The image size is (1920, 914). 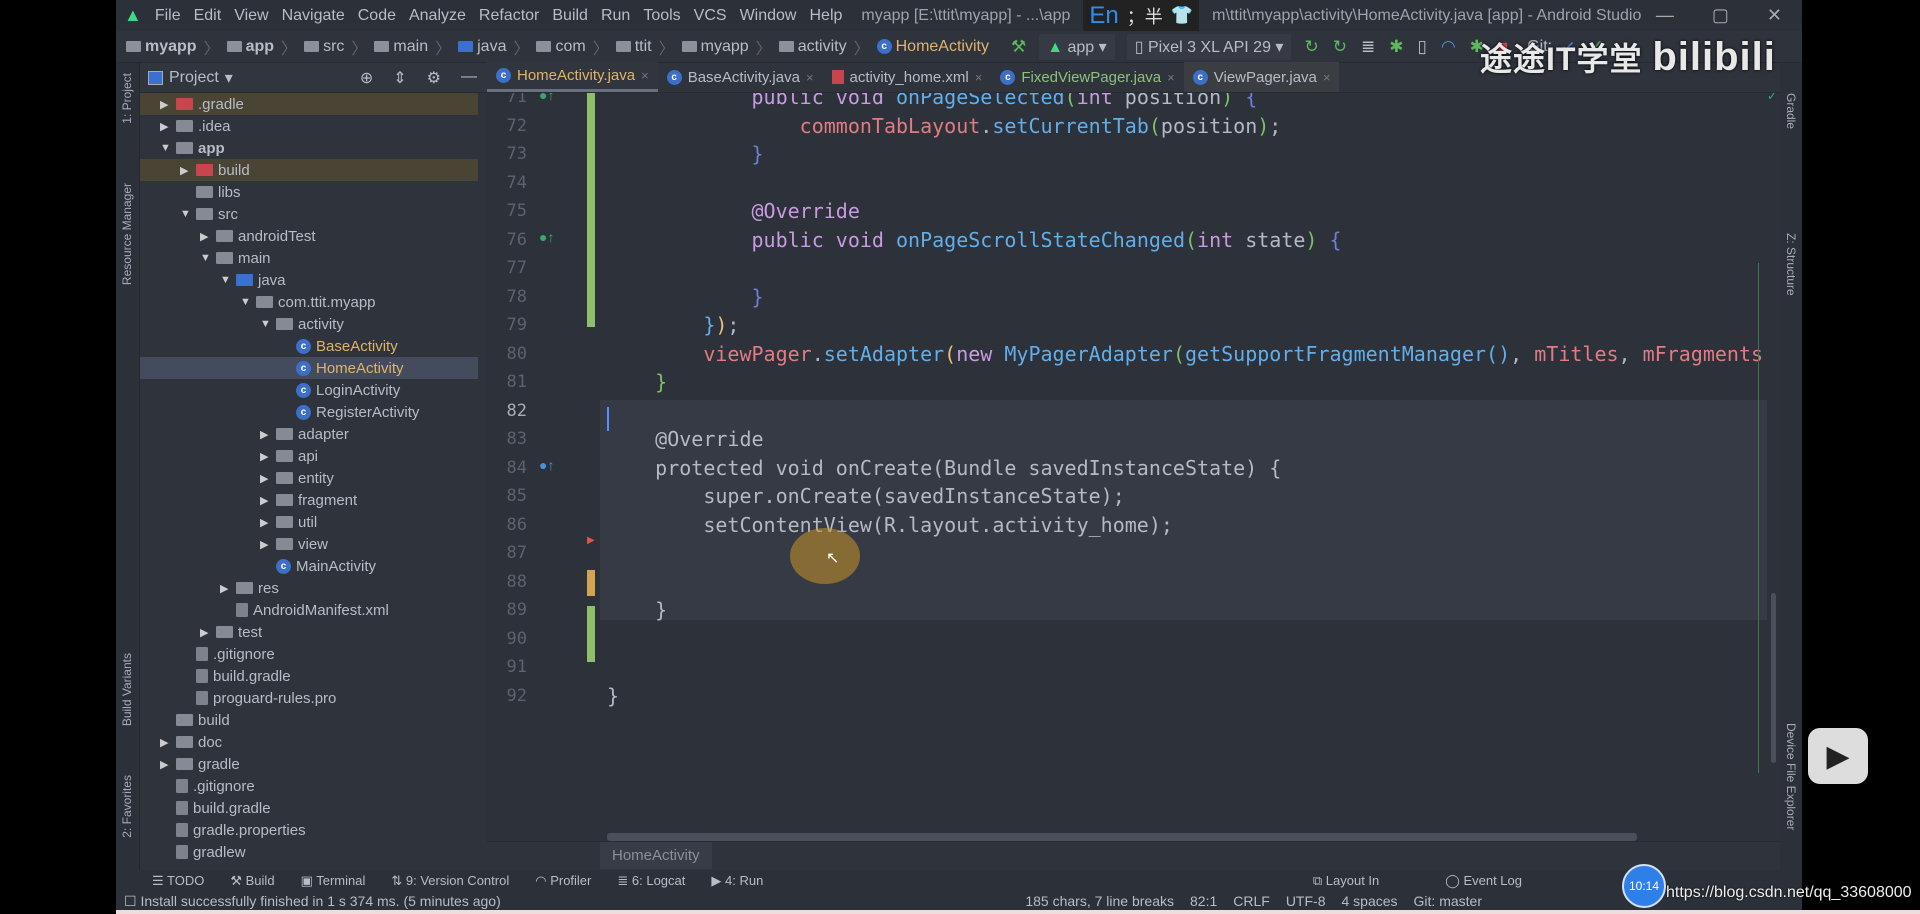 What do you see at coordinates (469, 78) in the screenshot?
I see `hide-icon: —` at bounding box center [469, 78].